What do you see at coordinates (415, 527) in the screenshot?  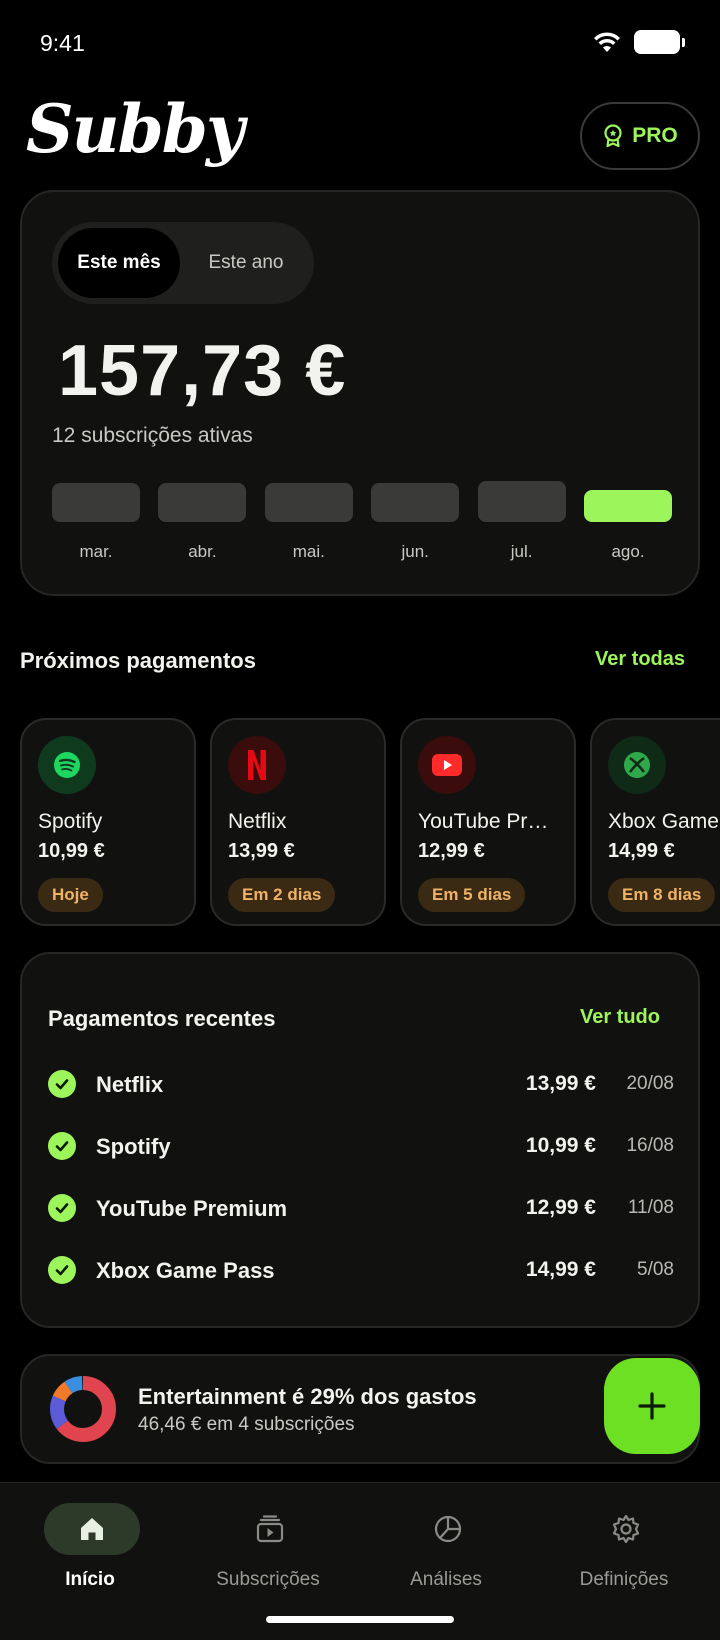 I see `month-bar-3: jun.` at bounding box center [415, 527].